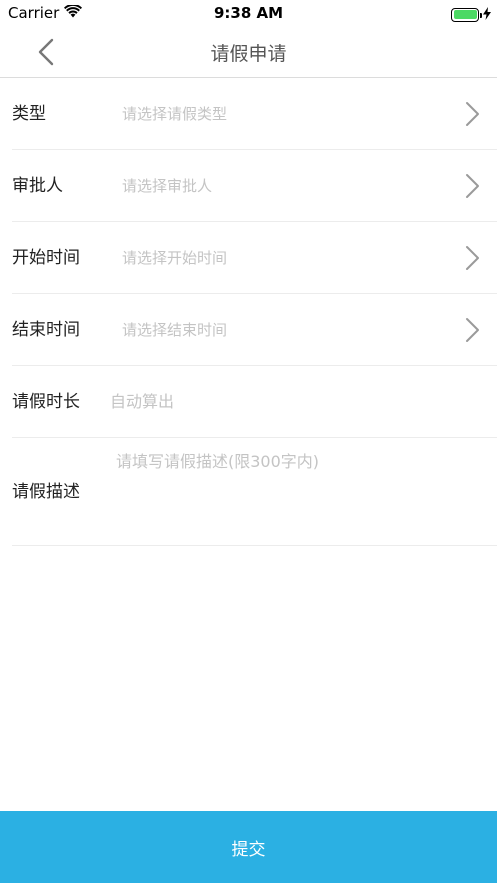  What do you see at coordinates (254, 258) in the screenshot?
I see `start-time-row: 开始时间 请选择开始时间` at bounding box center [254, 258].